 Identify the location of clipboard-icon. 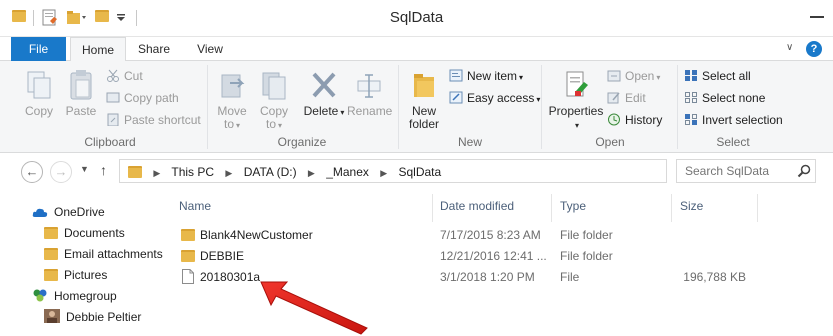
(81, 85).